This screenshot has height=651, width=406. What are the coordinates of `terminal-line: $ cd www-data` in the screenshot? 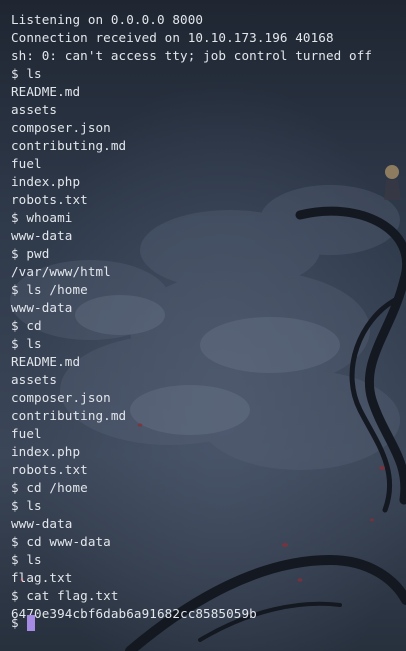 It's located at (61, 541).